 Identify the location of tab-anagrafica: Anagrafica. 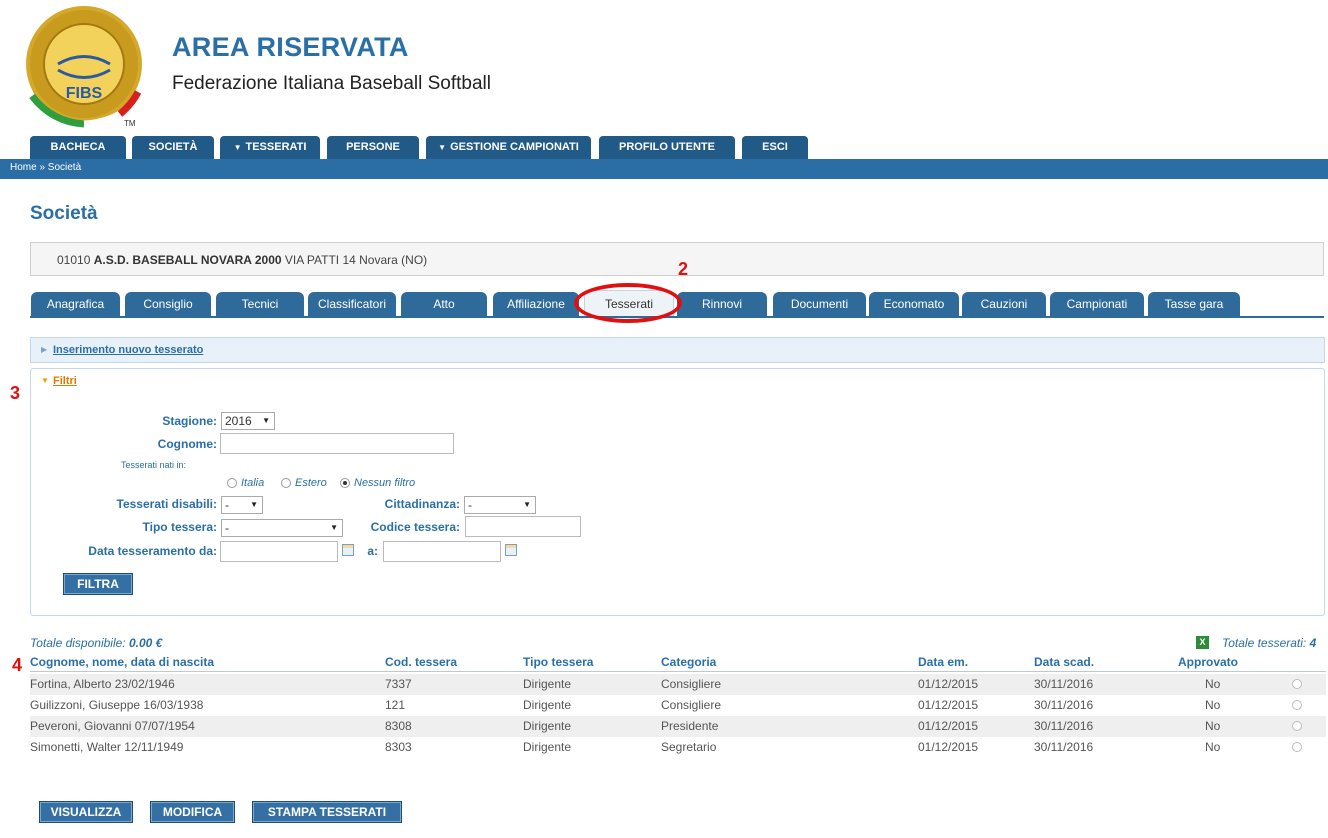
(75, 304).